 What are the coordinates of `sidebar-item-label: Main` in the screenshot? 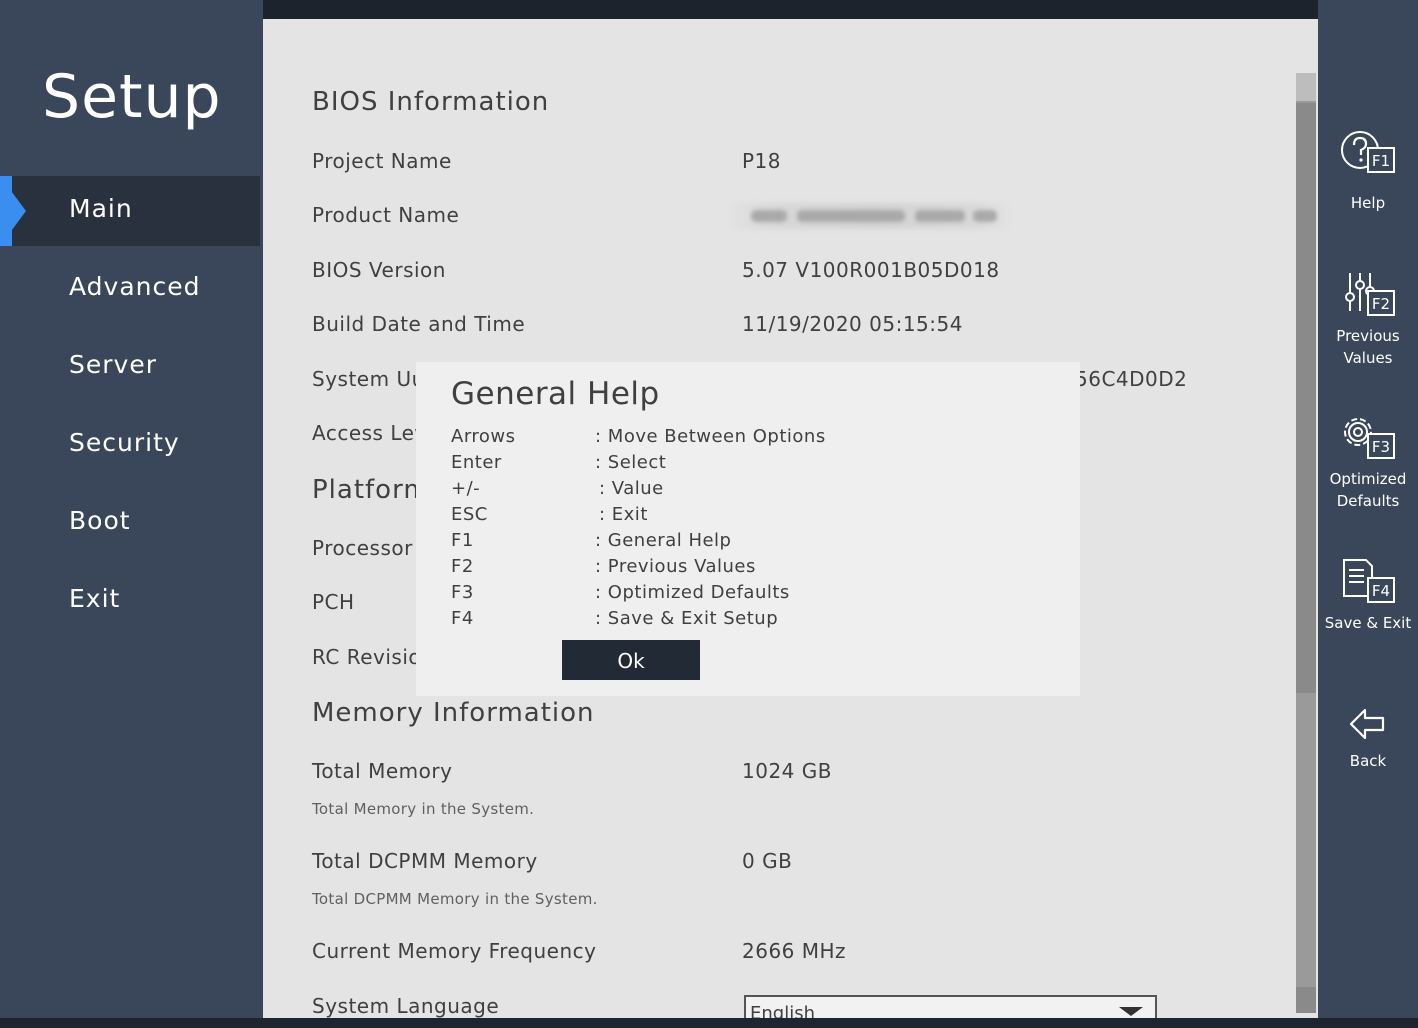 It's located at (101, 208).